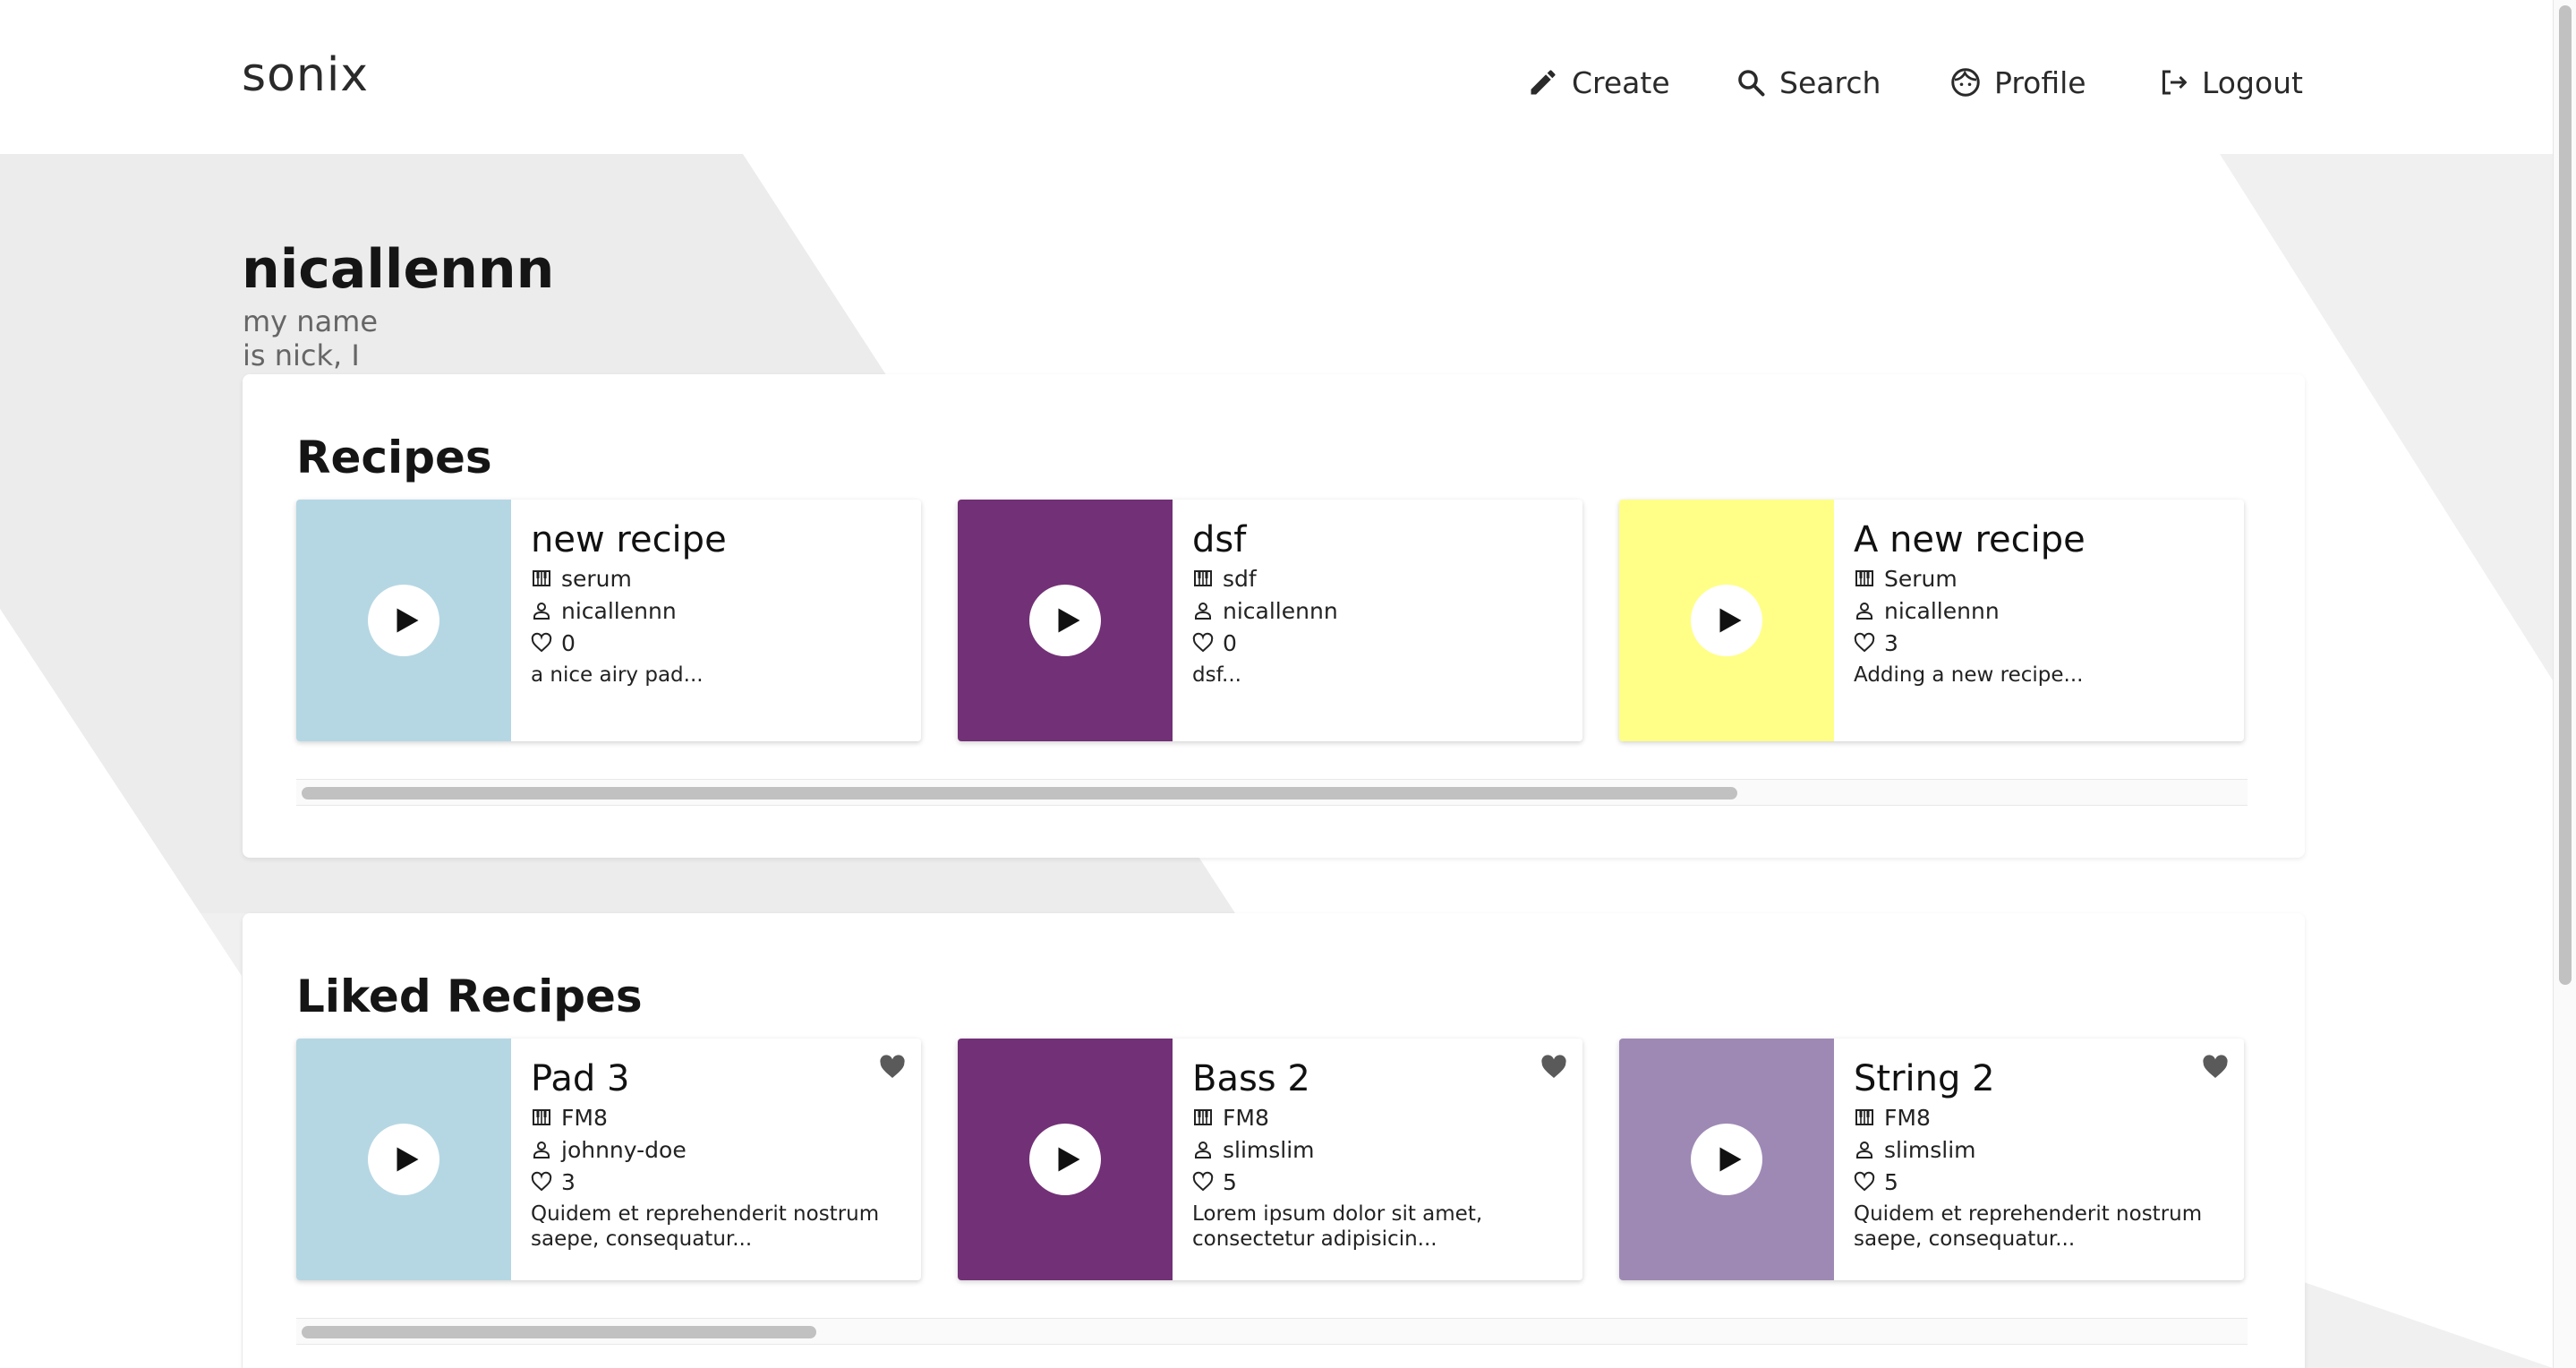  I want to click on nav-search: Search, so click(1808, 82).